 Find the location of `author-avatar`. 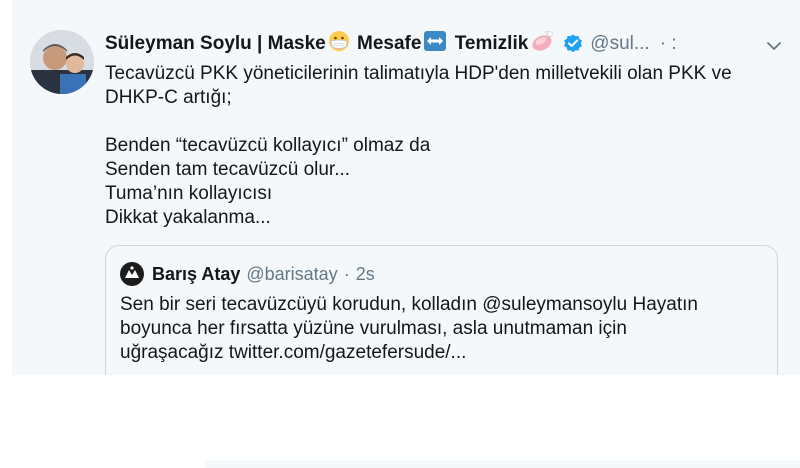

author-avatar is located at coordinates (62, 62).